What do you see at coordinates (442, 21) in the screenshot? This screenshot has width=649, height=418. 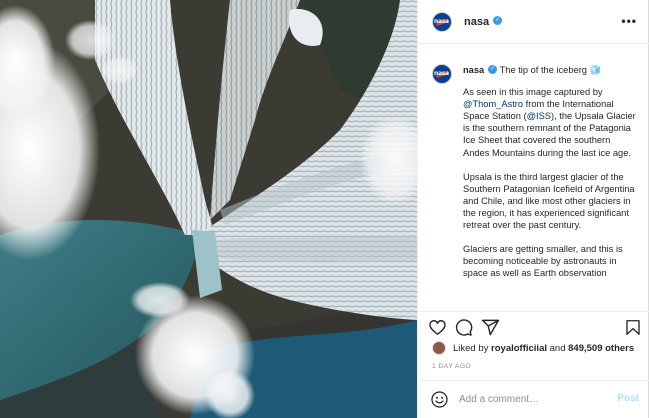 I see `nasa-avatar` at bounding box center [442, 21].